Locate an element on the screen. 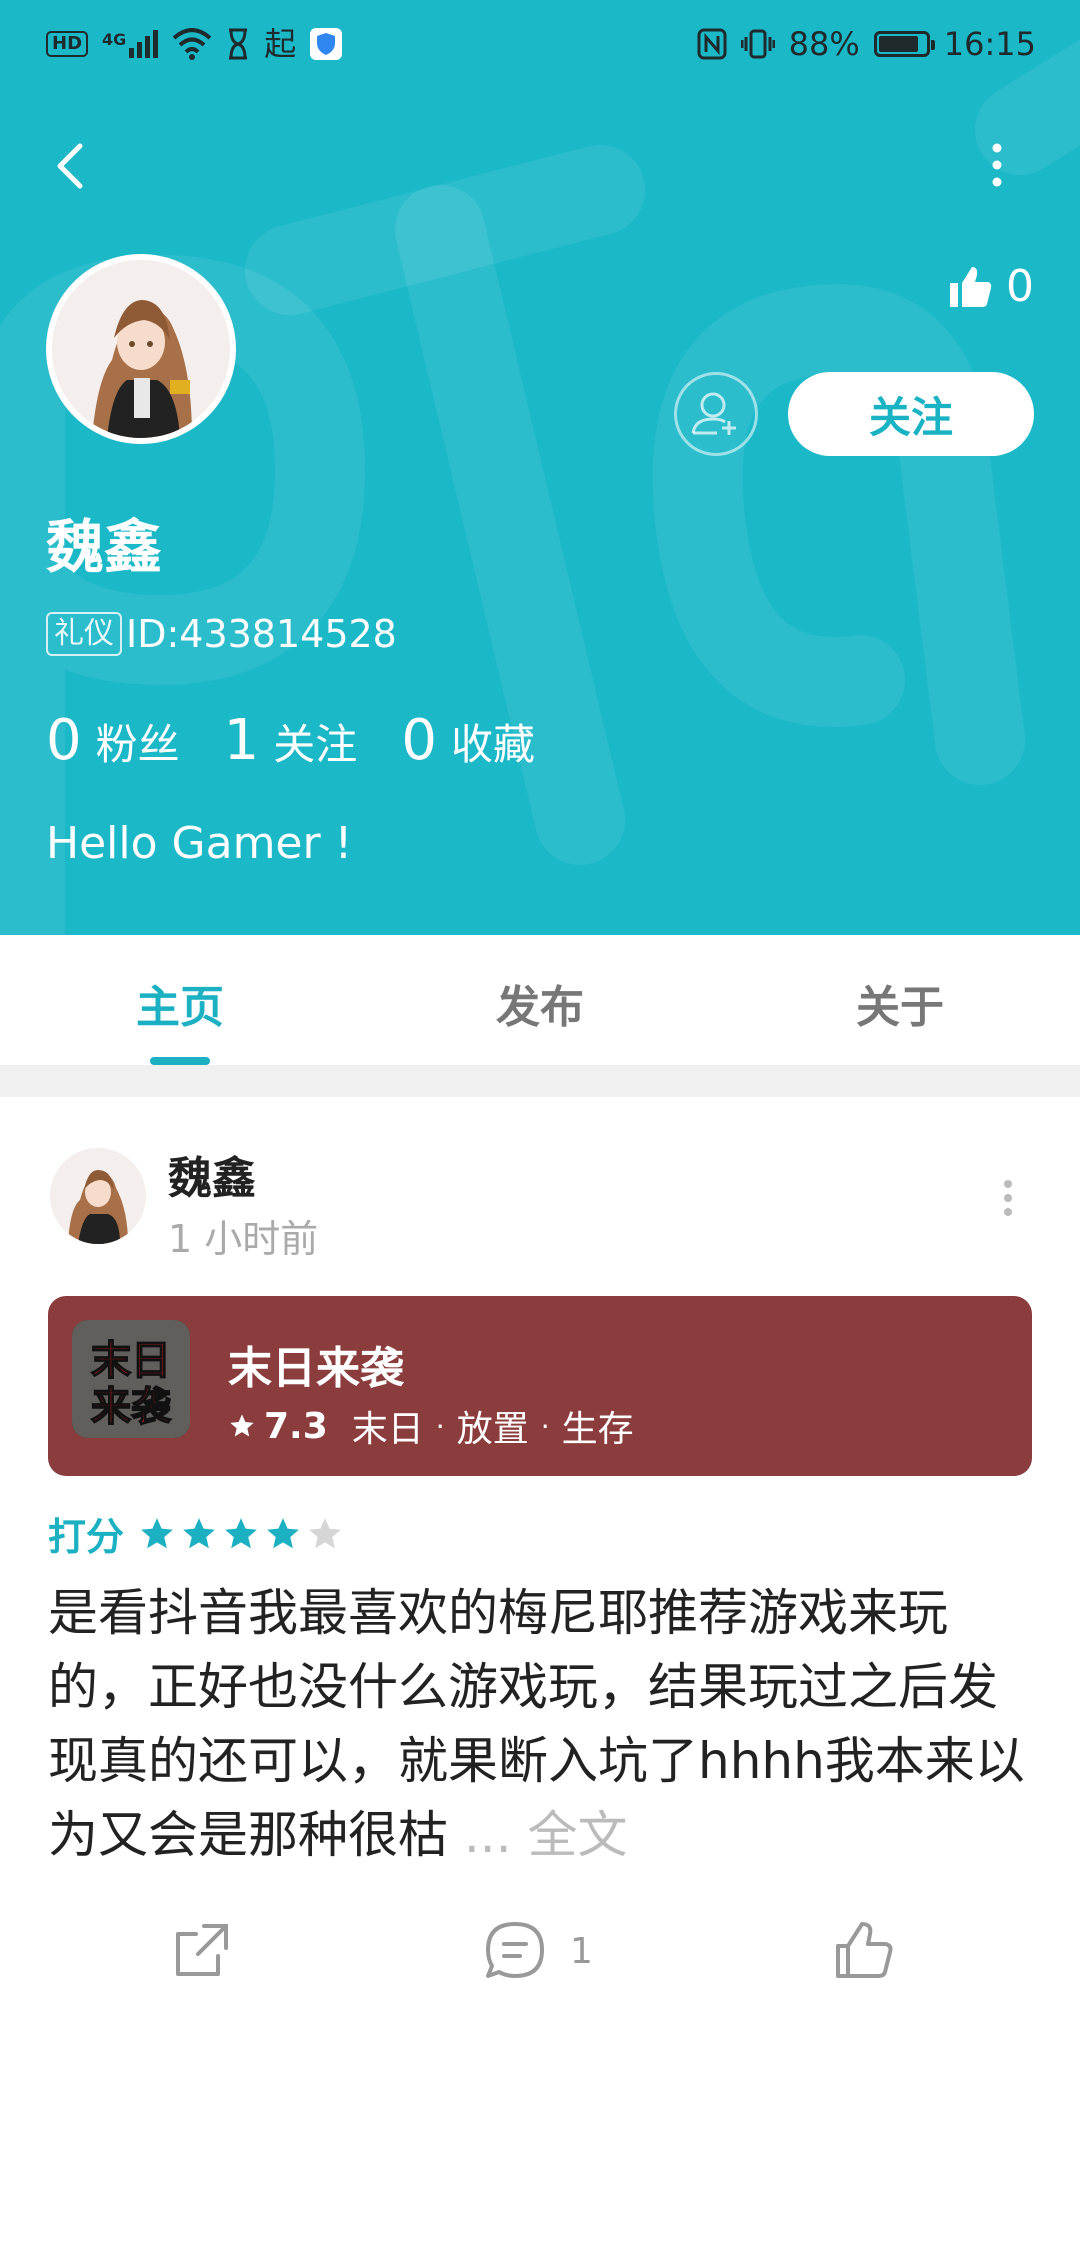 This screenshot has height=2244, width=1080. tab-indicator is located at coordinates (180, 1061).